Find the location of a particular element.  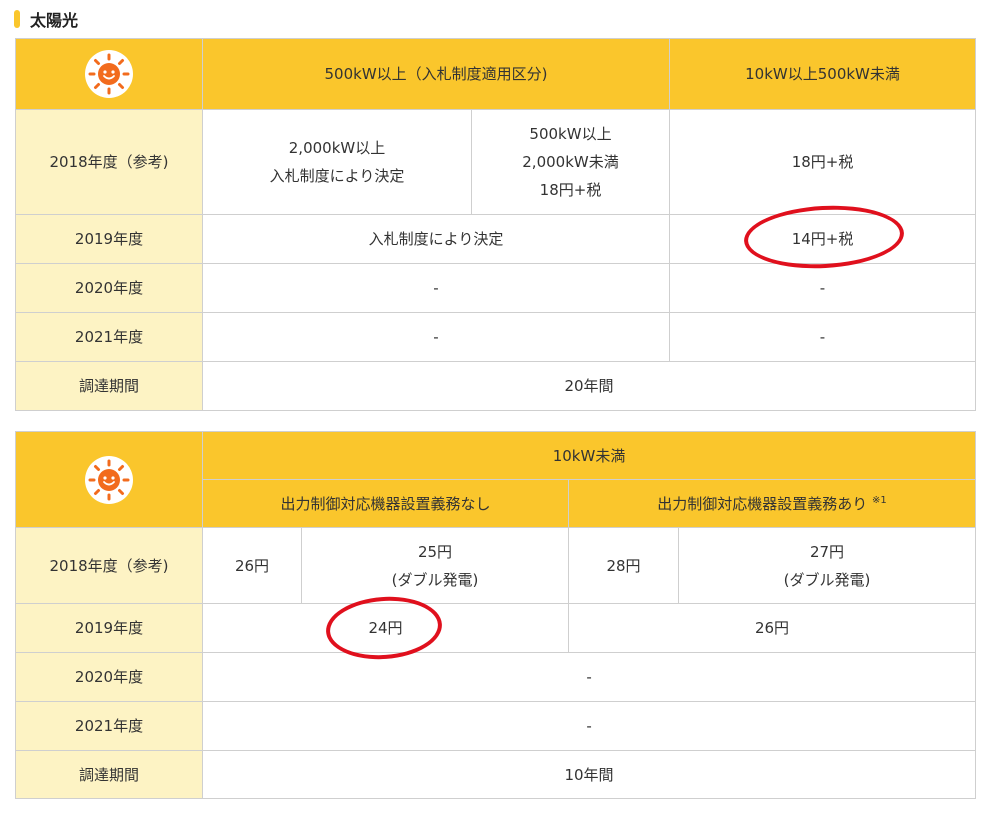

cell-line: 500kW以上 is located at coordinates (570, 134).